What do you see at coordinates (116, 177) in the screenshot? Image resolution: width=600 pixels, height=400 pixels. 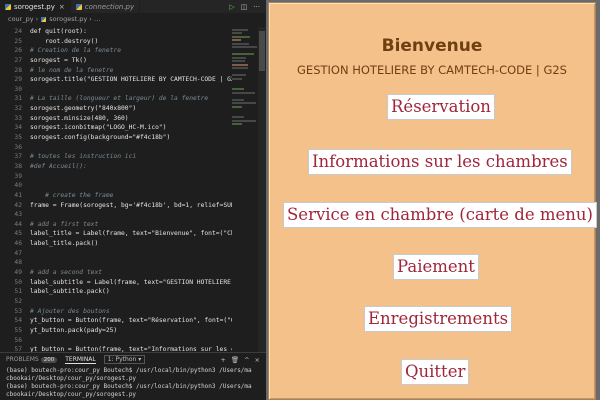 I see `code-line: 39` at bounding box center [116, 177].